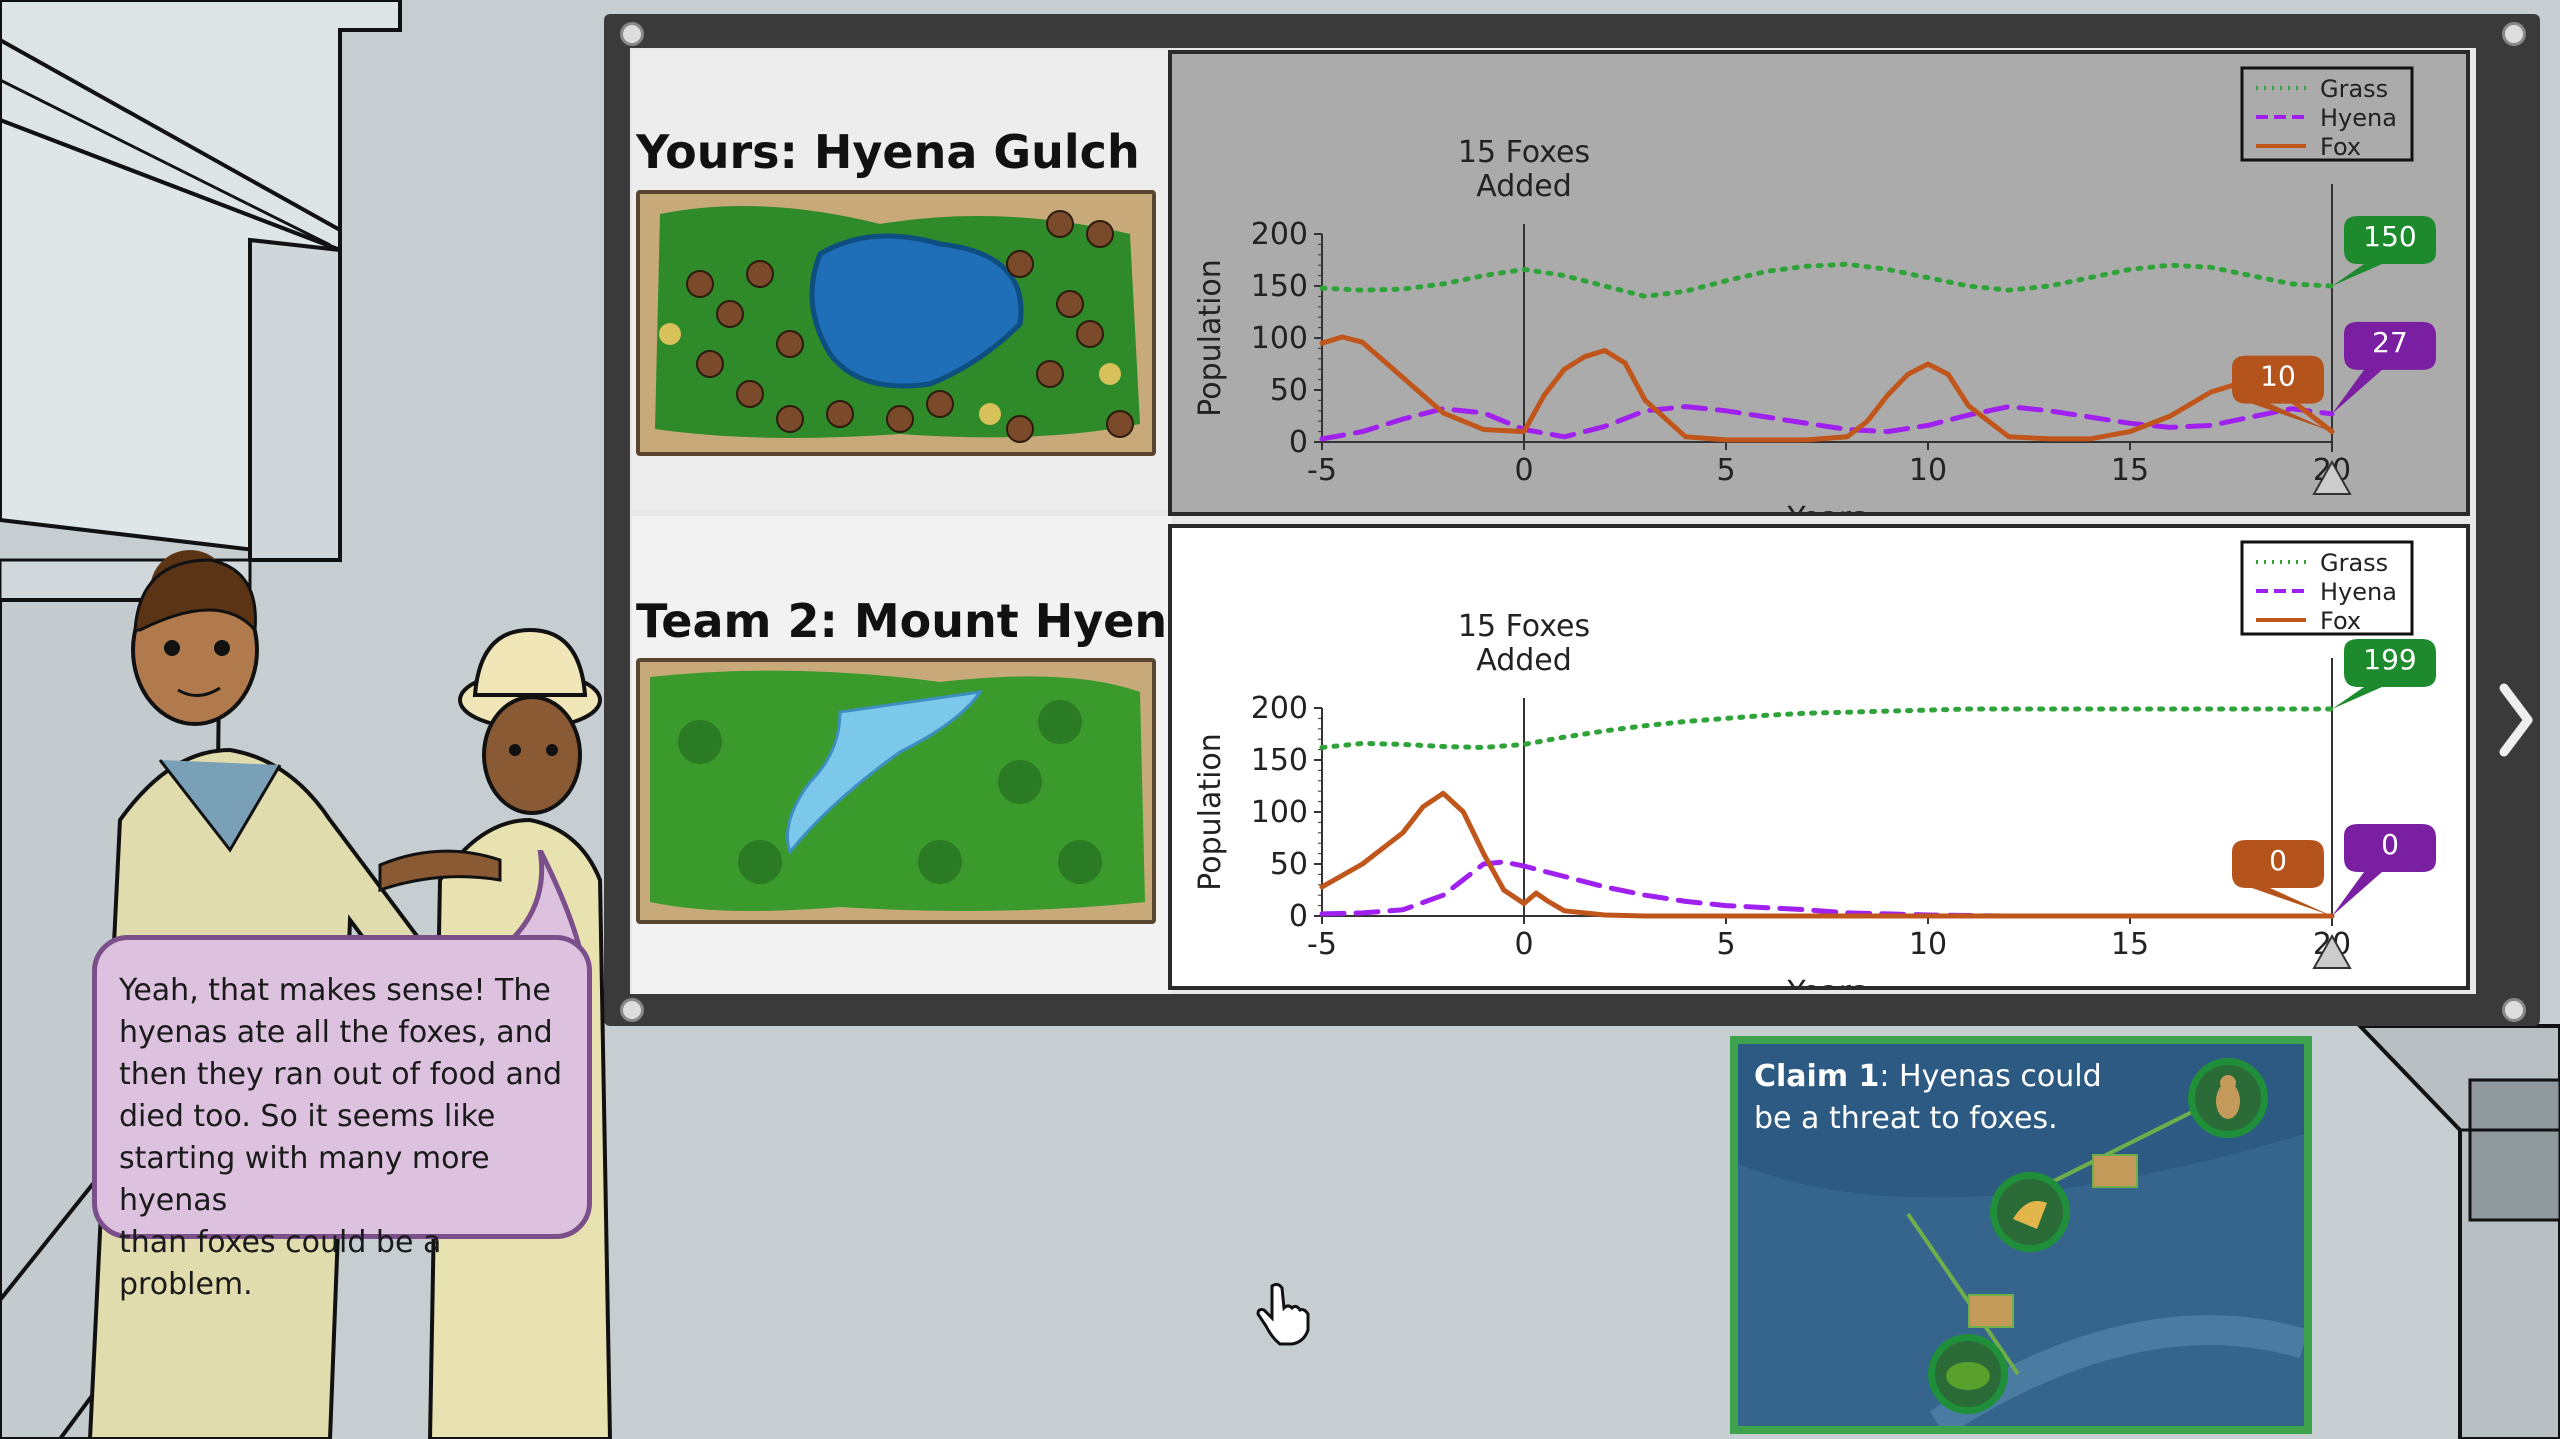 The image size is (2560, 1439). Describe the element at coordinates (336, 1032) in the screenshot. I see `dialogue-line: hyenas ate all the foxes, and` at that location.